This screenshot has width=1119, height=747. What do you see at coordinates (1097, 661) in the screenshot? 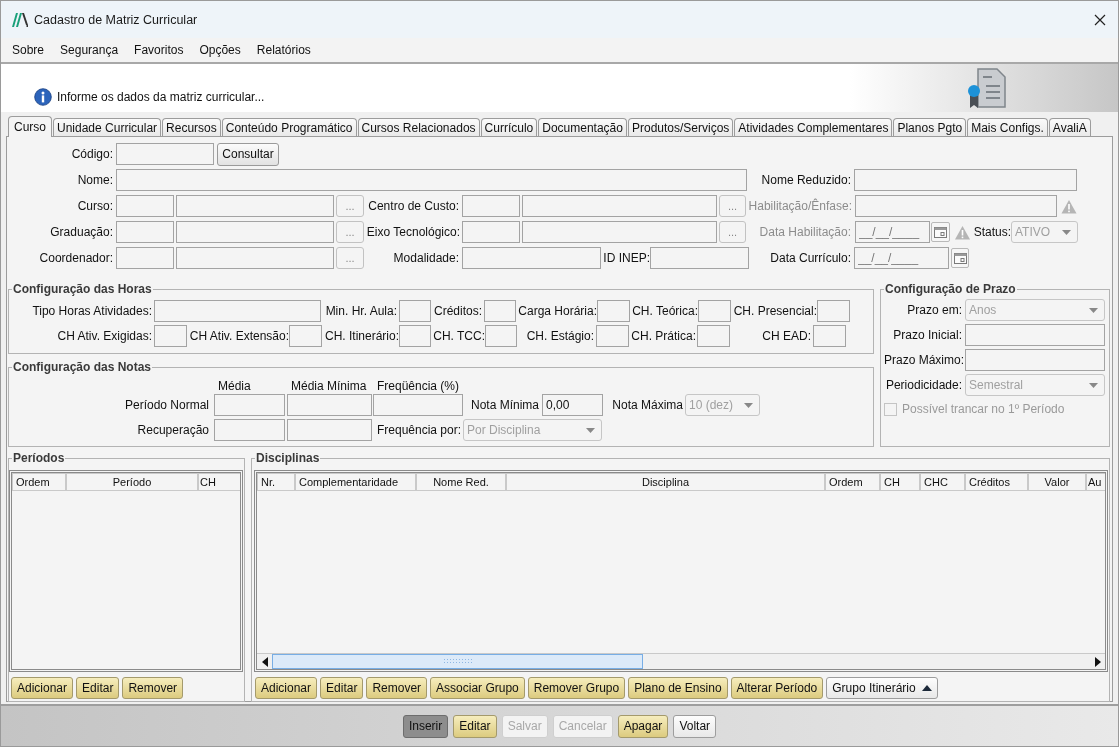
I see `arrow-right-icon` at bounding box center [1097, 661].